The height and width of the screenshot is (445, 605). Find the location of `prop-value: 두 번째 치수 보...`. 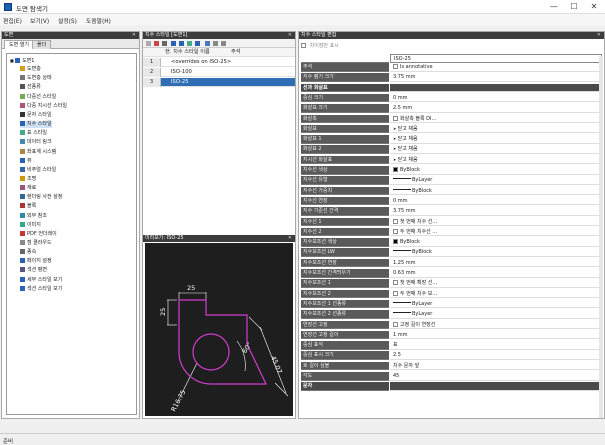

prop-value: 두 번째 치수 보... is located at coordinates (496, 294).